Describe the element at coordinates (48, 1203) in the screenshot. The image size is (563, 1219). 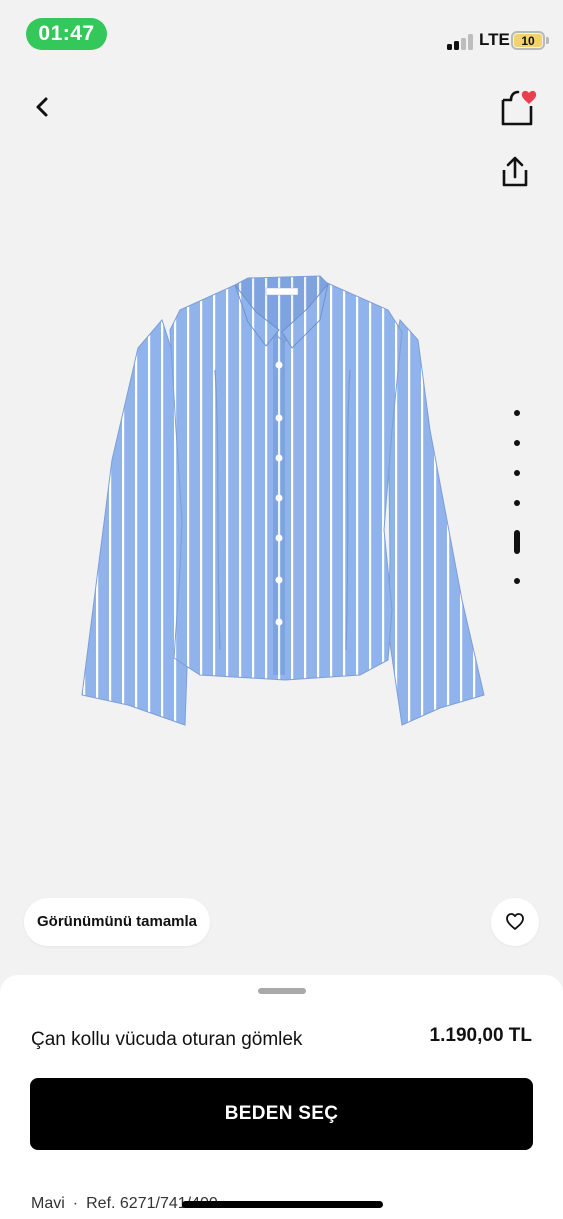
I see `color-name: Mavi` at that location.